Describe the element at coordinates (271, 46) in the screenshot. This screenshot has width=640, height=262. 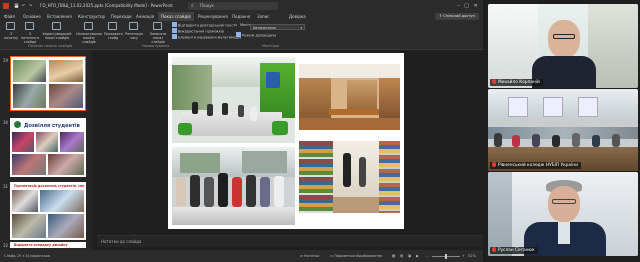
I see `group-monitors: Монітори` at that location.